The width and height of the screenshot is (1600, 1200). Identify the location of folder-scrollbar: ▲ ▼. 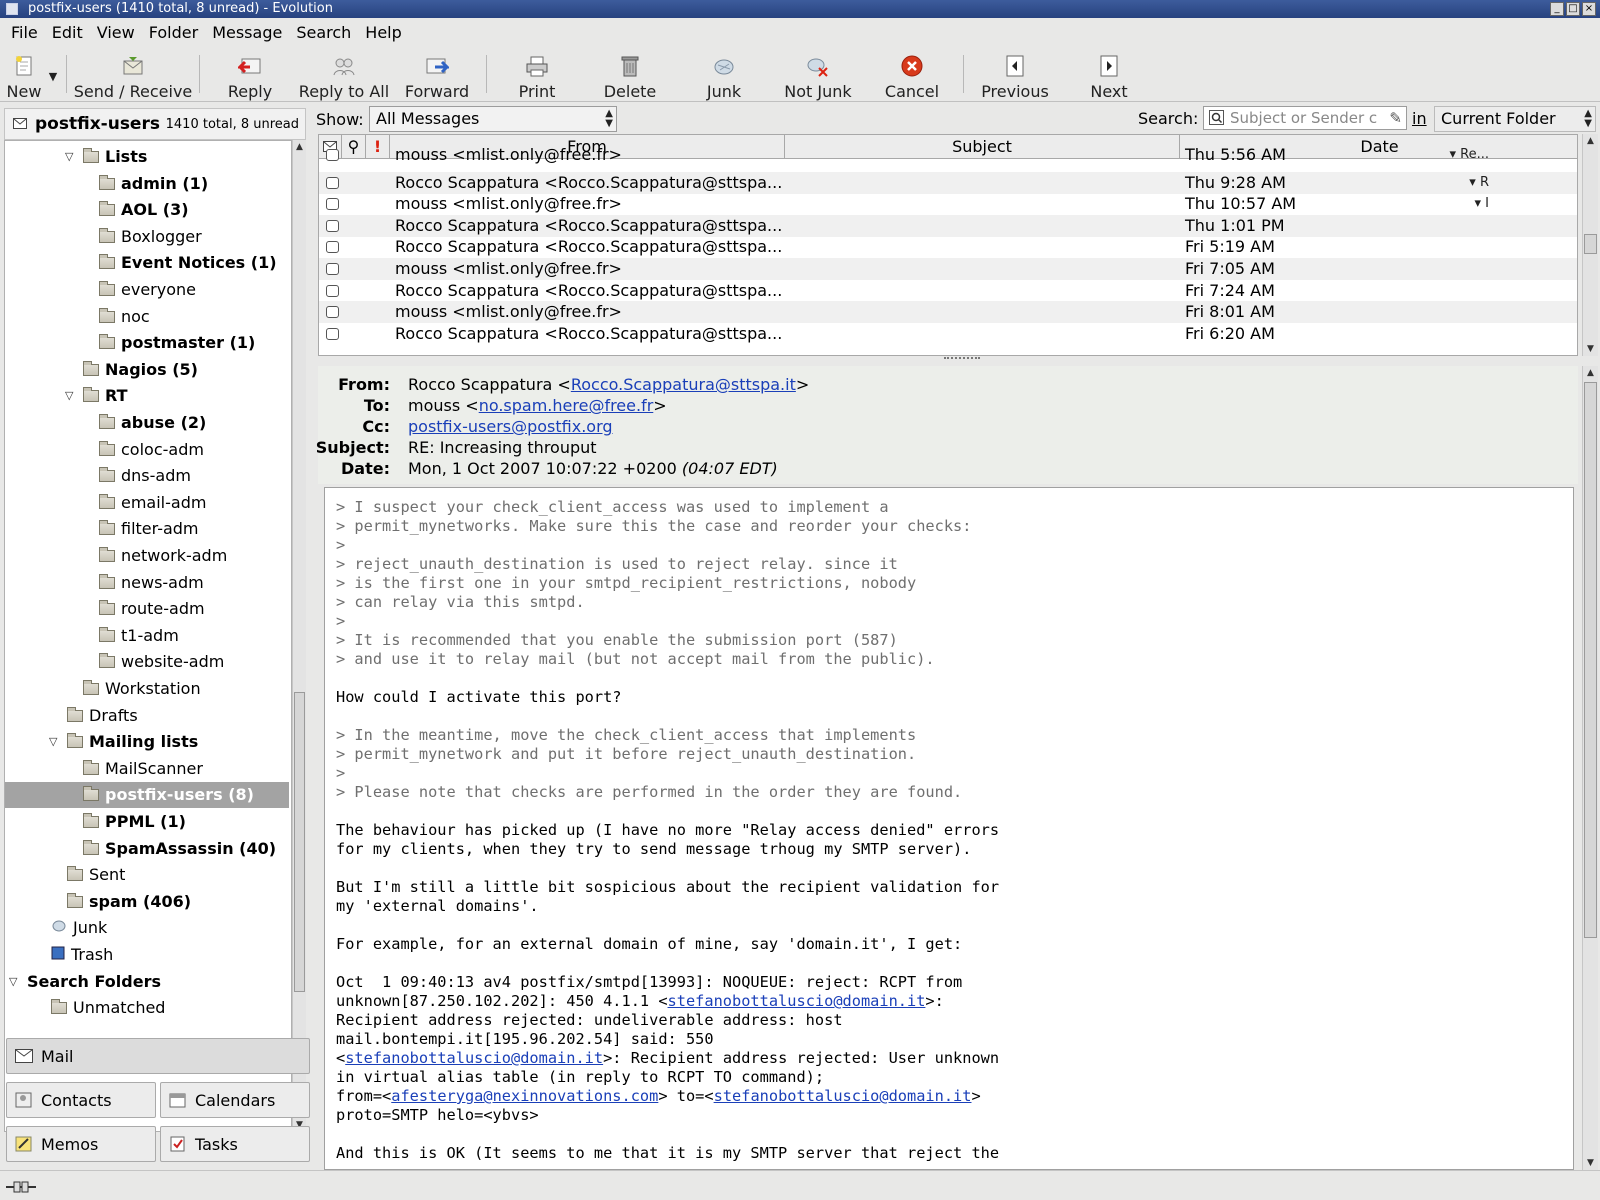
(299, 636).